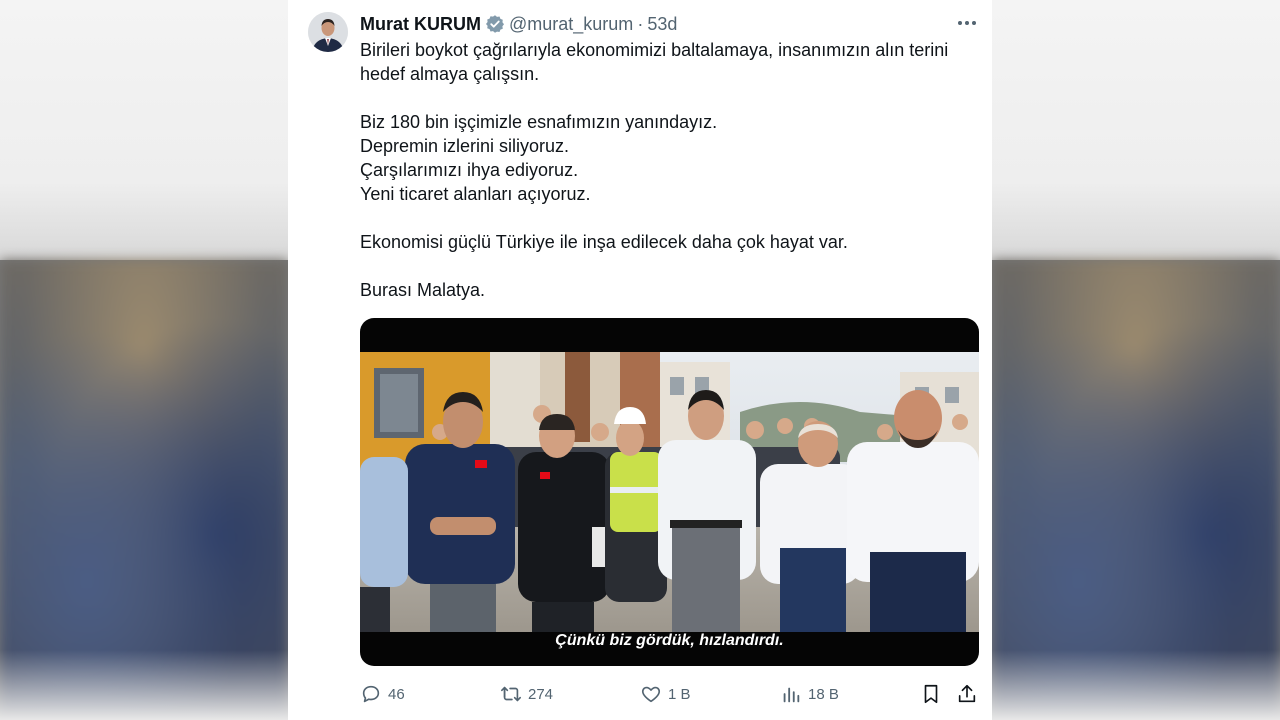 The width and height of the screenshot is (1280, 720). What do you see at coordinates (328, 32) in the screenshot?
I see `avatar` at bounding box center [328, 32].